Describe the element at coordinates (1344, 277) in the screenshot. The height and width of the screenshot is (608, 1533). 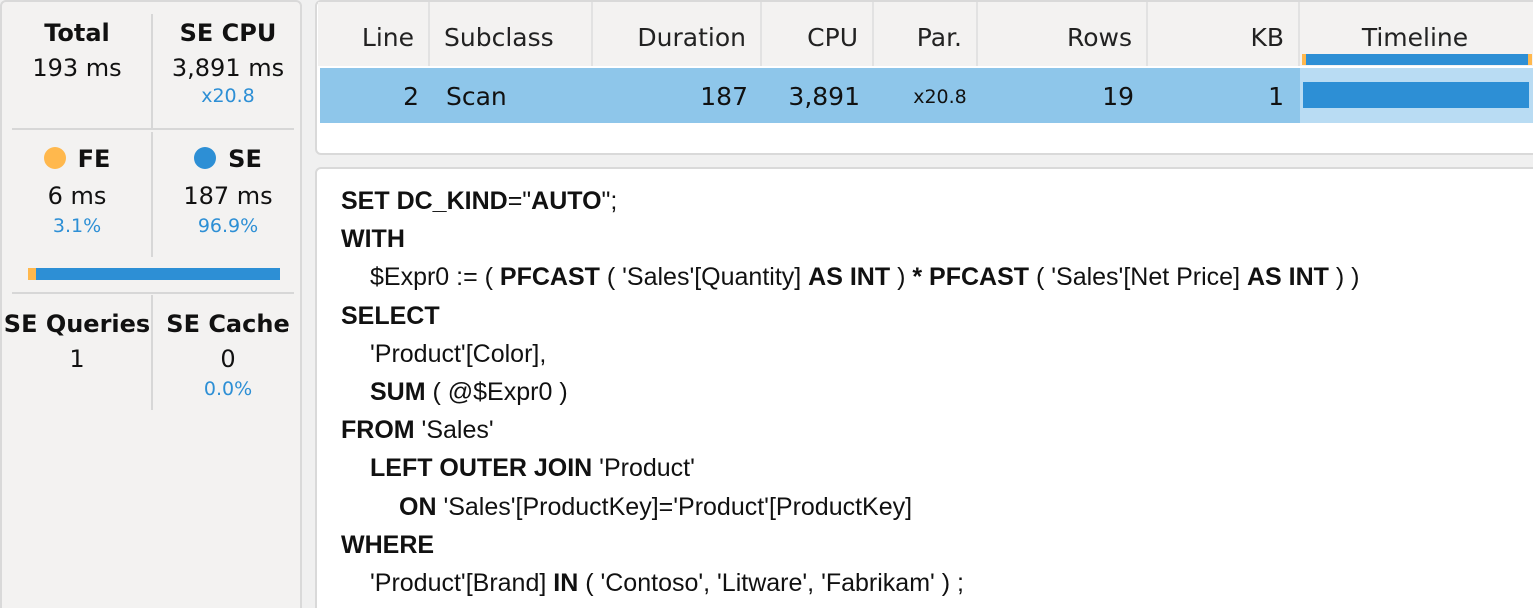
I see `query-text-fragment: ) )` at that location.